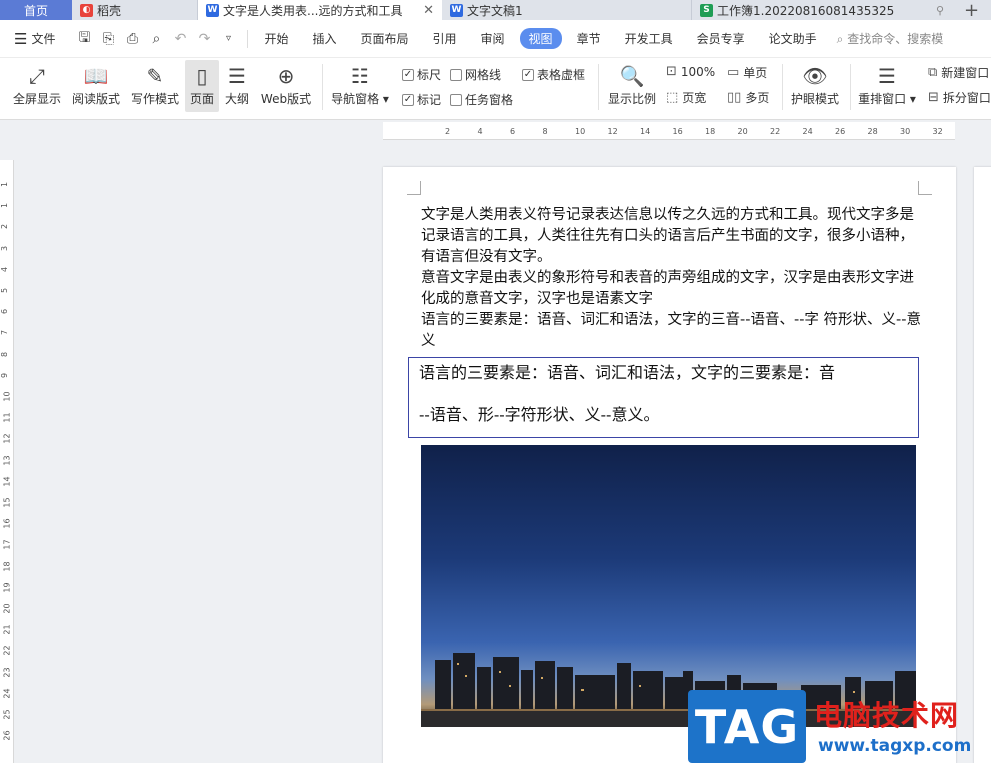 This screenshot has height=763, width=991. I want to click on eye-mode-button: 👁 护眼模式, so click(815, 86).